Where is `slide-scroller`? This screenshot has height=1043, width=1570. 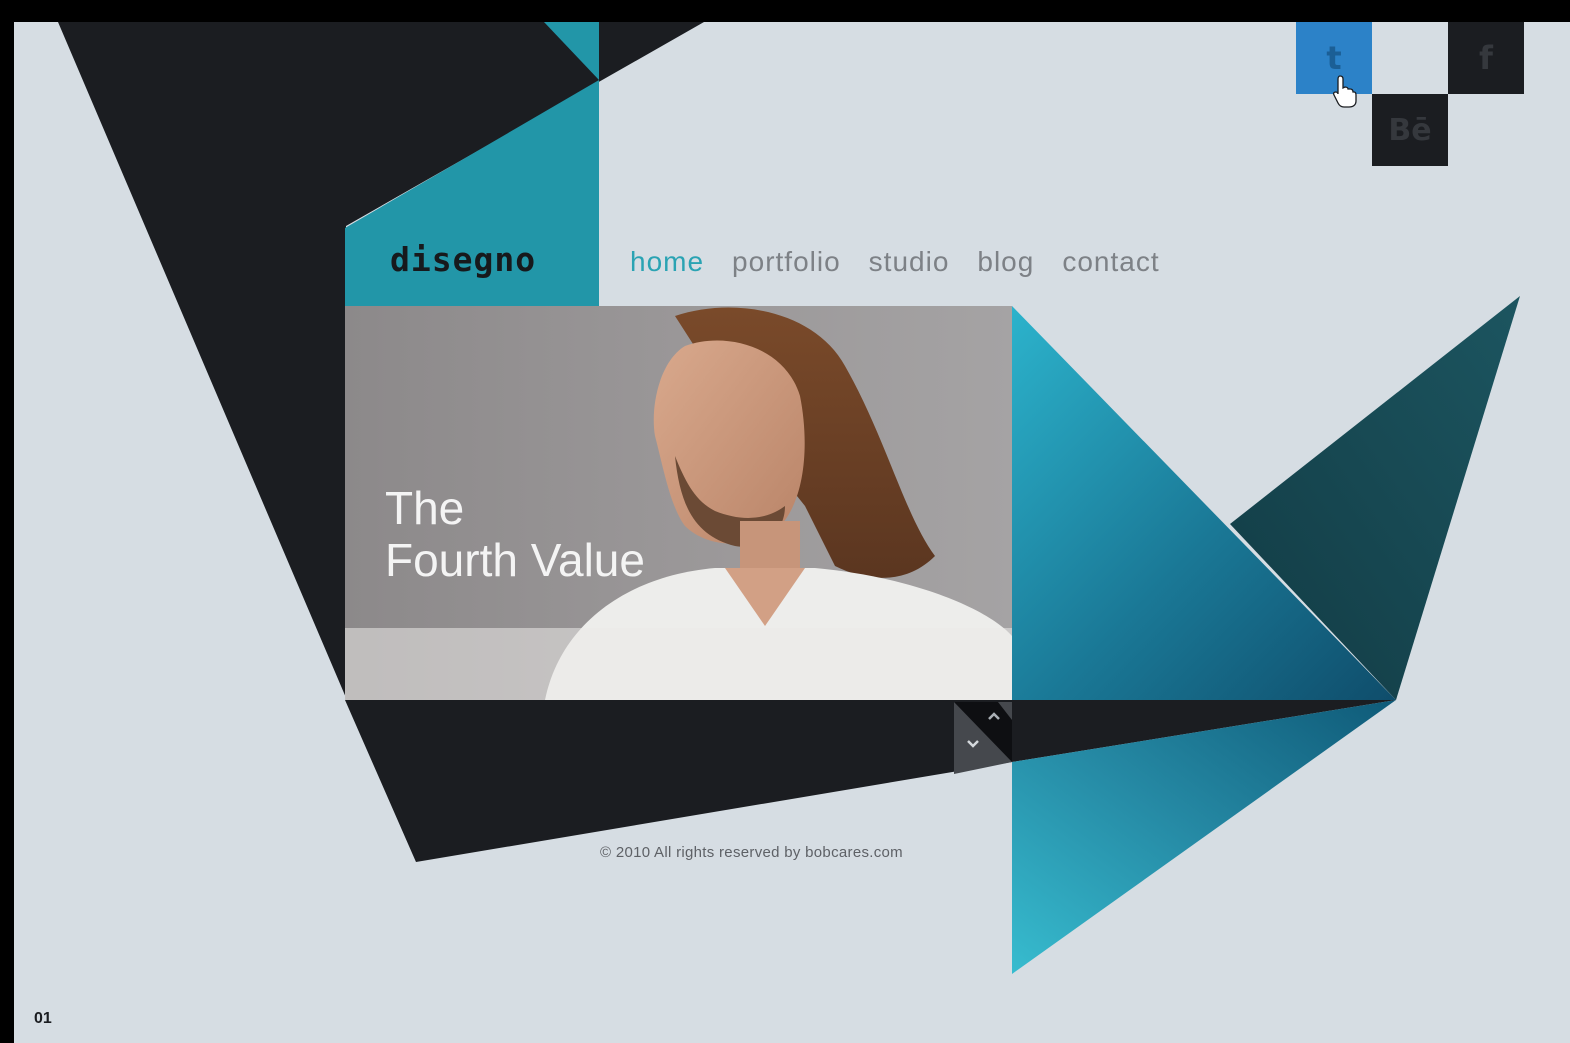
slide-scroller is located at coordinates (983, 738).